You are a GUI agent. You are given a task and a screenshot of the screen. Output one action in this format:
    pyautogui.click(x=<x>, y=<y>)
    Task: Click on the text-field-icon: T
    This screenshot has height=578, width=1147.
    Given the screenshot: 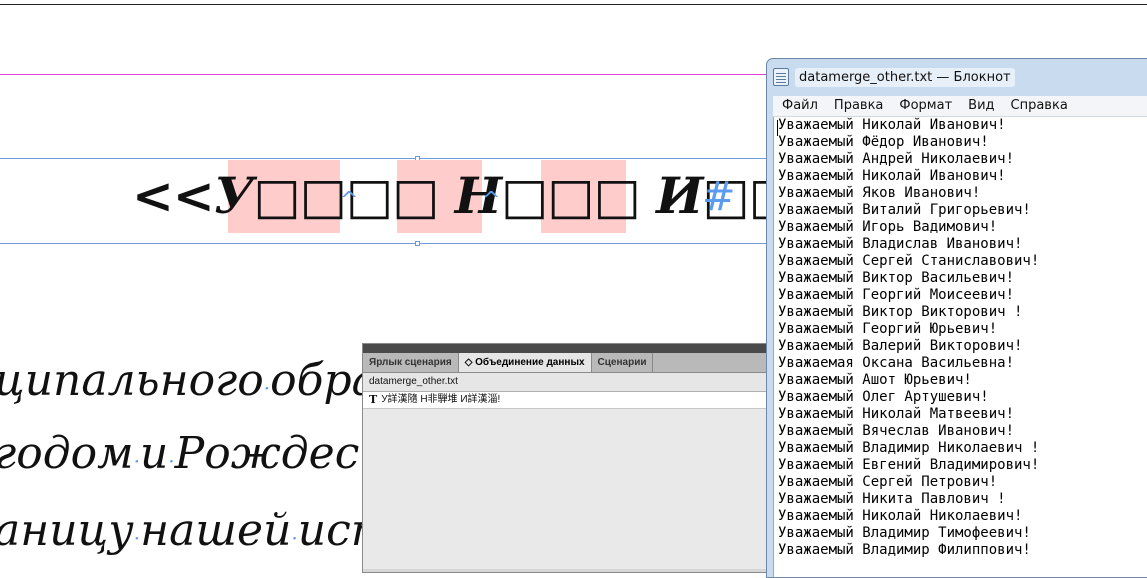 What is the action you would take?
    pyautogui.click(x=373, y=399)
    